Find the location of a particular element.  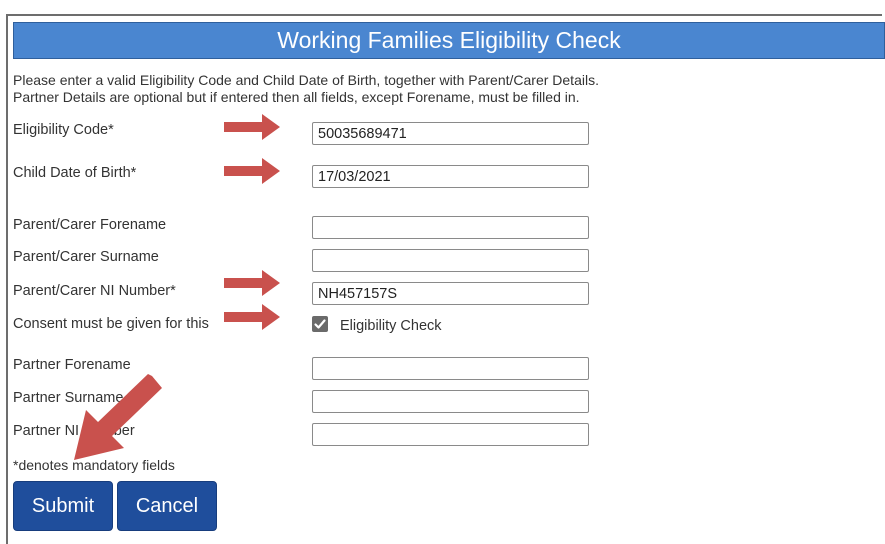

consent-checkbox is located at coordinates (320, 324).